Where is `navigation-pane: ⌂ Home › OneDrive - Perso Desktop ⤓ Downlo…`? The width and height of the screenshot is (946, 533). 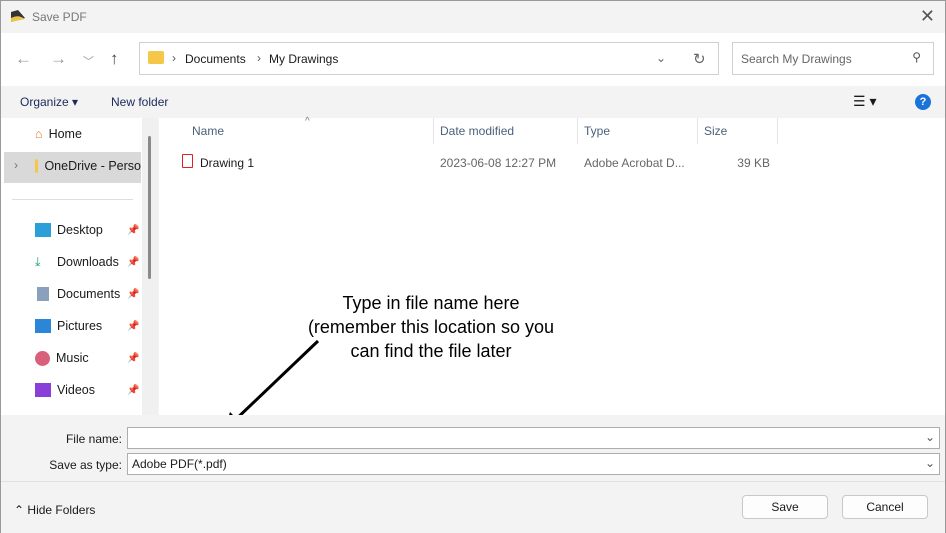 navigation-pane: ⌂ Home › OneDrive - Perso Desktop ⤓ Downlo… is located at coordinates (79, 266).